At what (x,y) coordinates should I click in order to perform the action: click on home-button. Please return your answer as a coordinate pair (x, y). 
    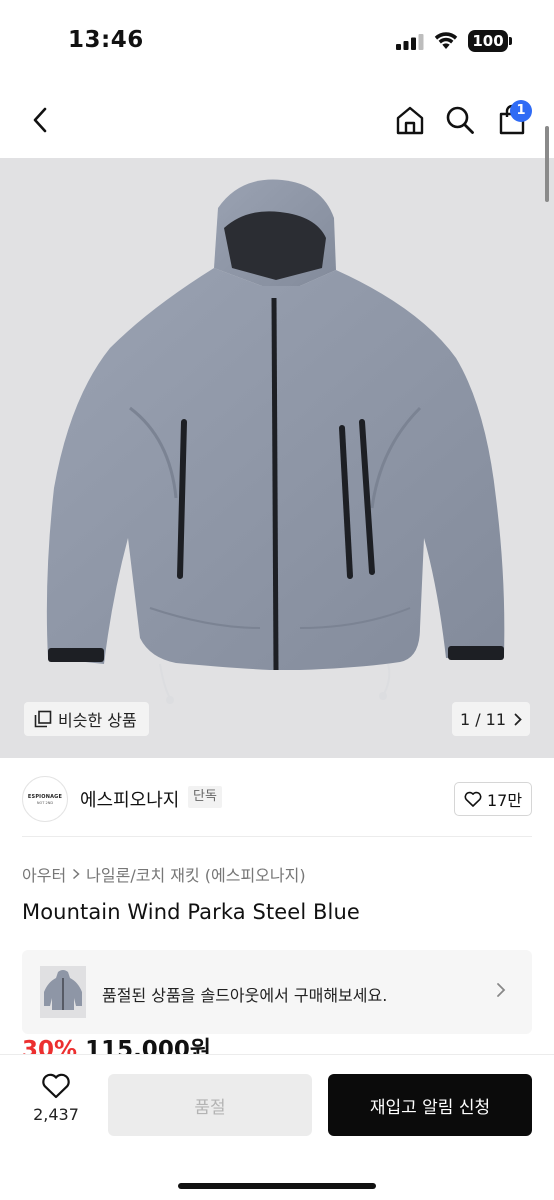
    Looking at the image, I should click on (410, 120).